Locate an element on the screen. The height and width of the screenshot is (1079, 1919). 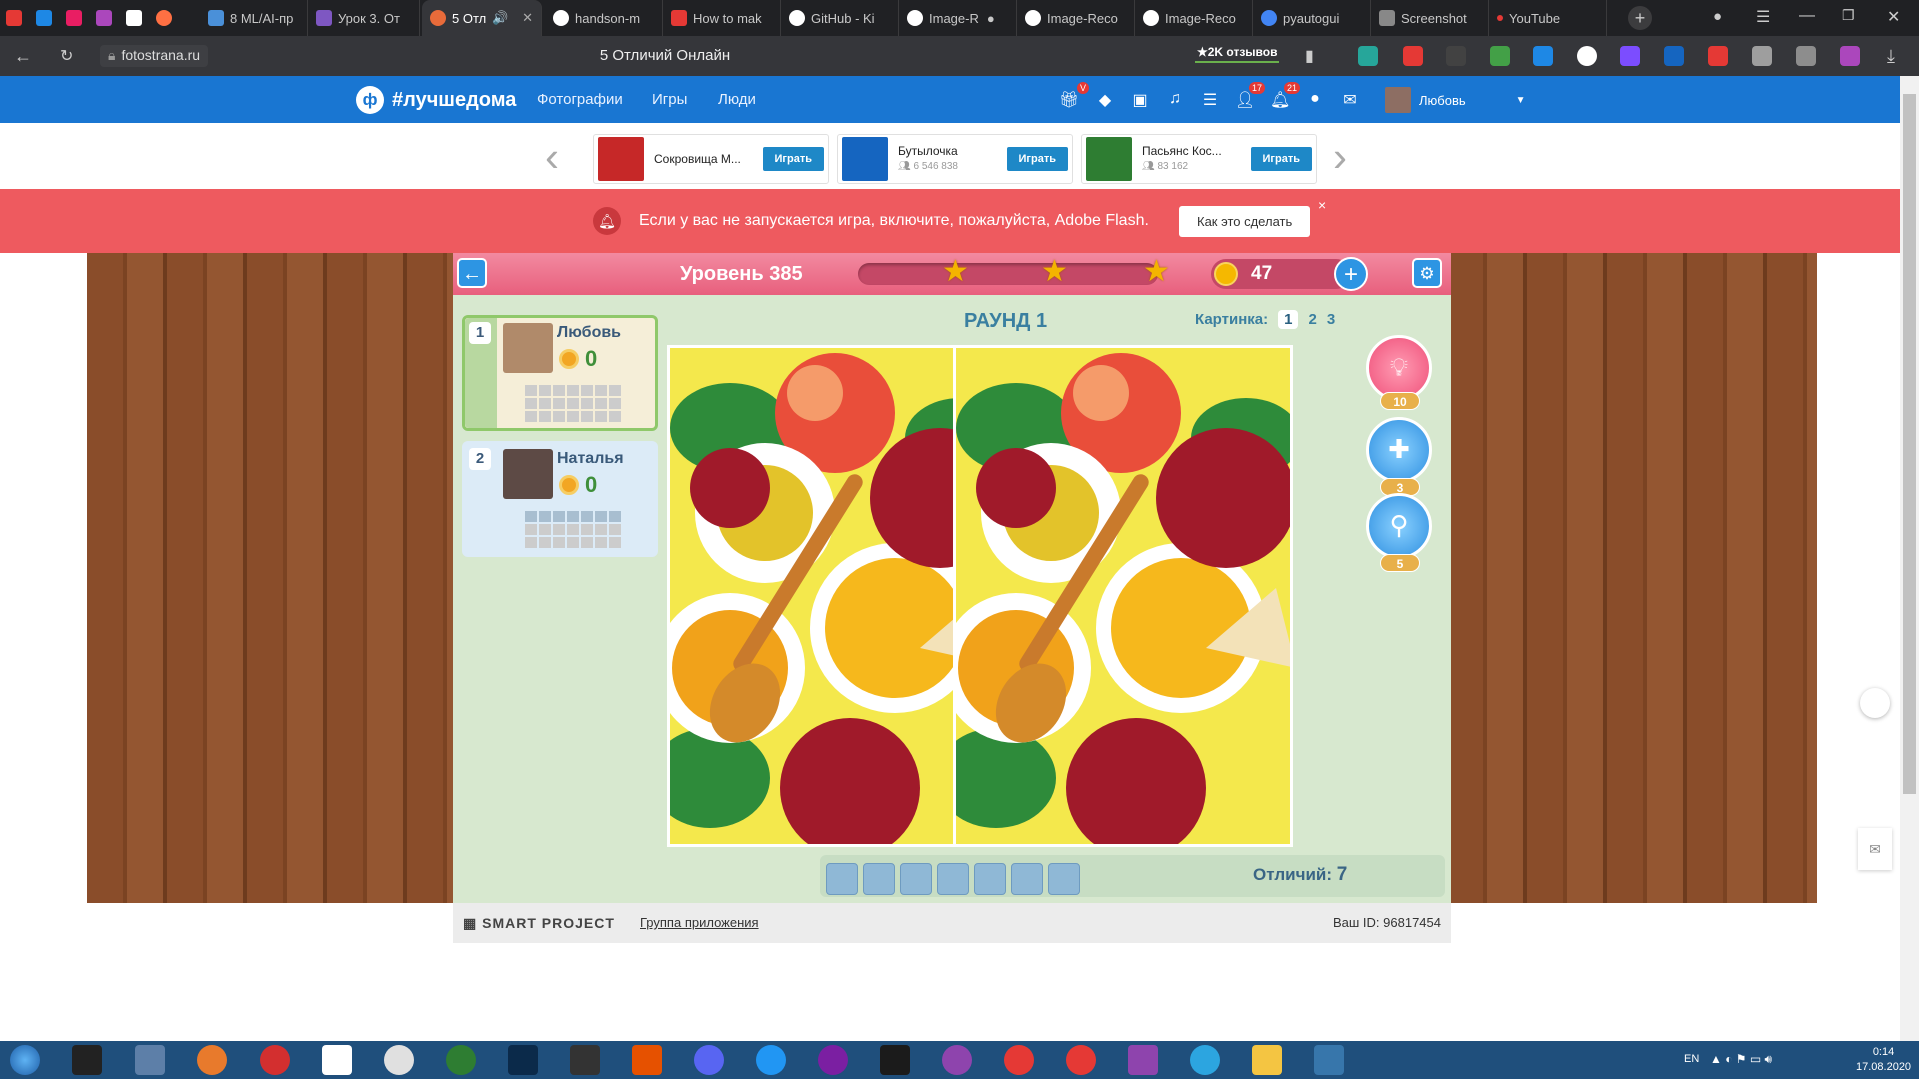
evernote-icon is located at coordinates (461, 1060).